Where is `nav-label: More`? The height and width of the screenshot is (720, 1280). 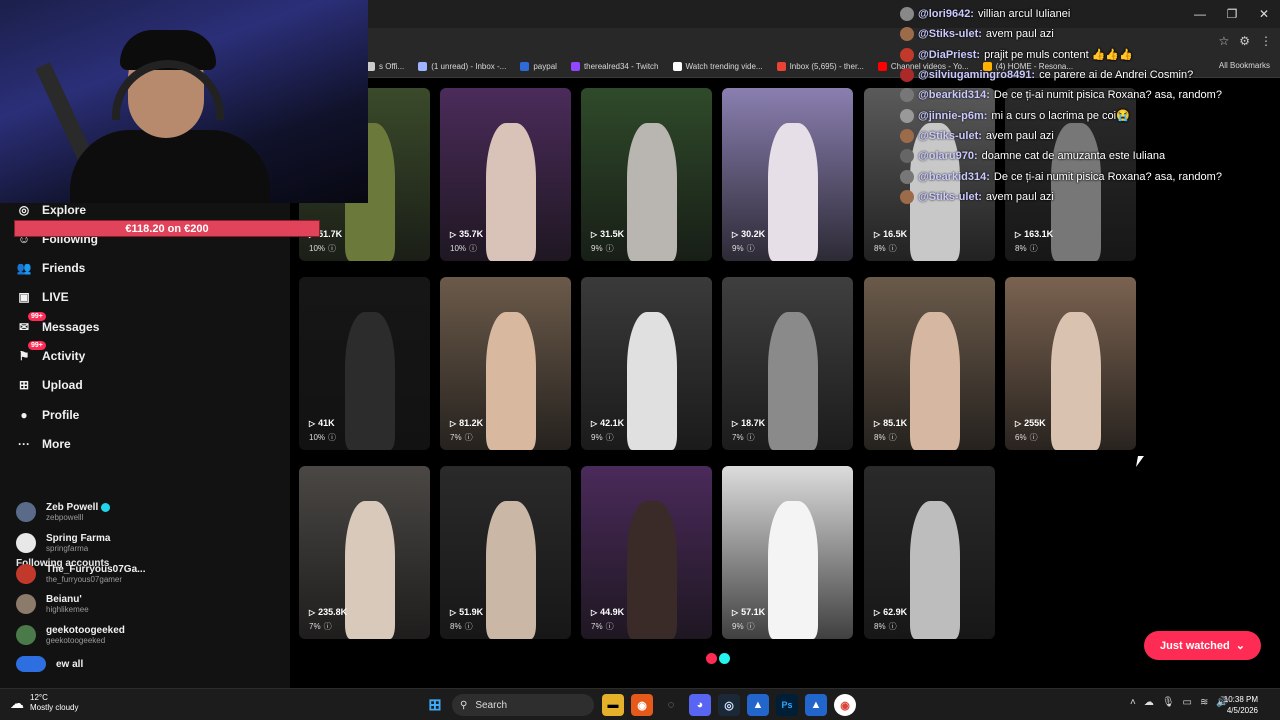 nav-label: More is located at coordinates (56, 444).